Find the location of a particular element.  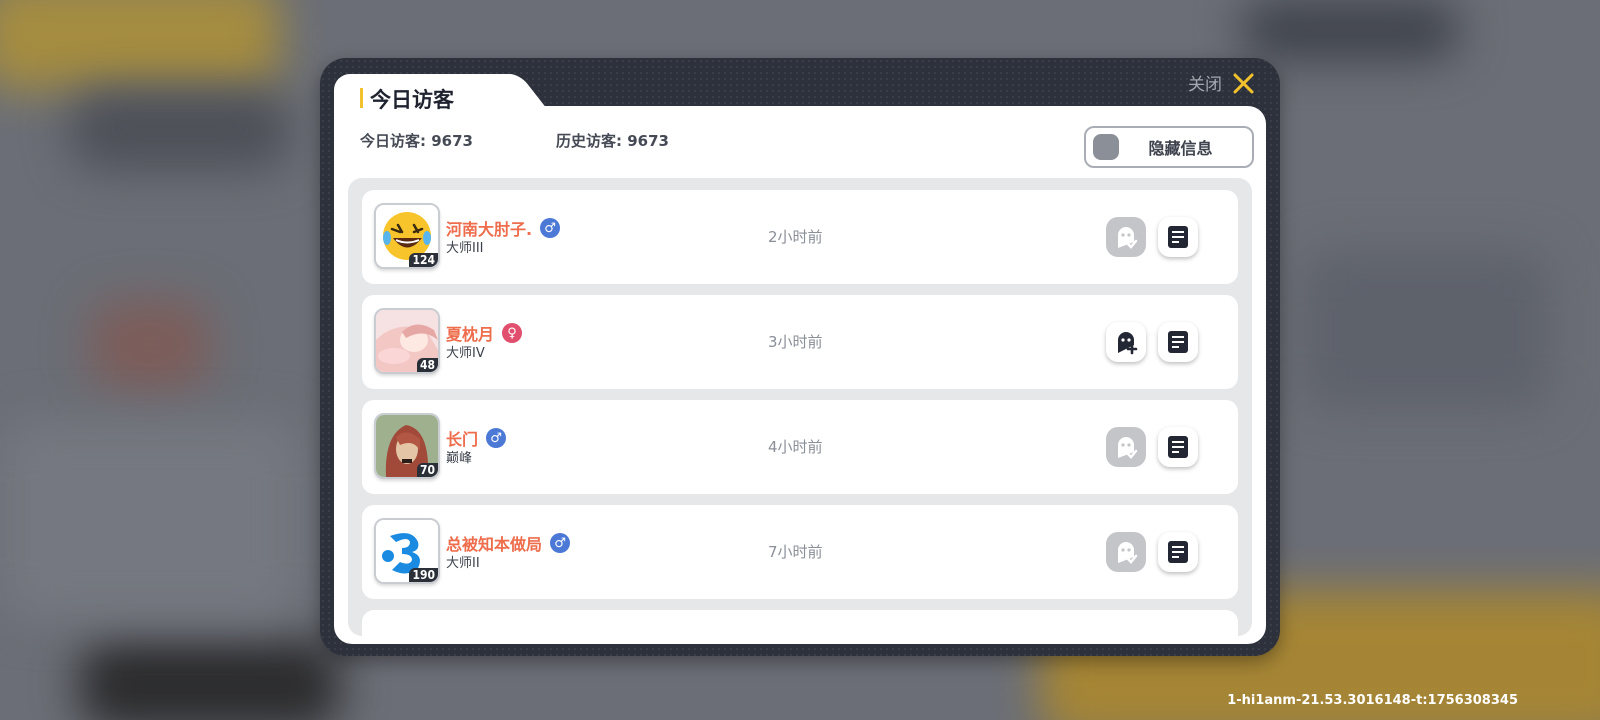

level-badge: 124 is located at coordinates (423, 260).